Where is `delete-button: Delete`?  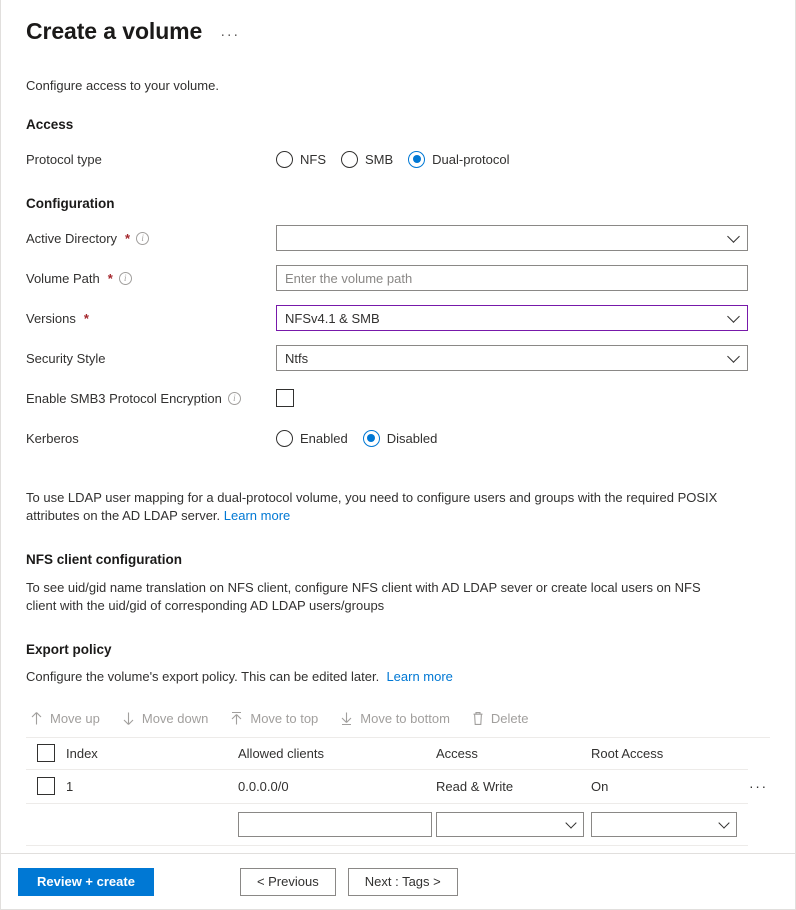 delete-button: Delete is located at coordinates (503, 718).